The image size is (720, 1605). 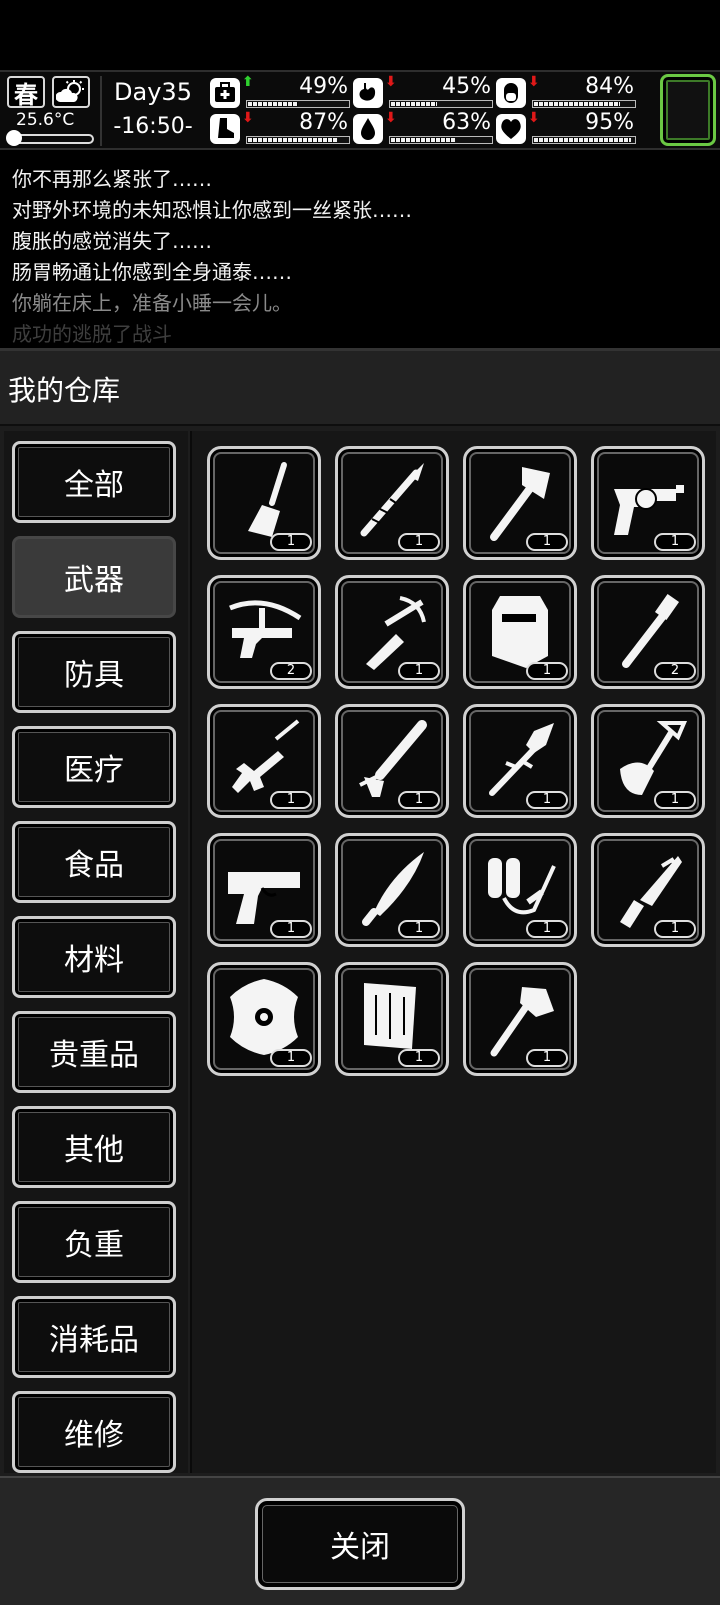 What do you see at coordinates (609, 86) in the screenshot?
I see `stat-percent: 84%` at bounding box center [609, 86].